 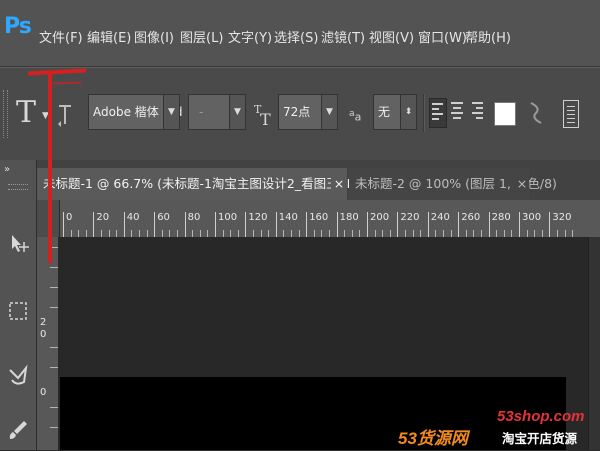 What do you see at coordinates (477, 112) in the screenshot?
I see `align-right-button` at bounding box center [477, 112].